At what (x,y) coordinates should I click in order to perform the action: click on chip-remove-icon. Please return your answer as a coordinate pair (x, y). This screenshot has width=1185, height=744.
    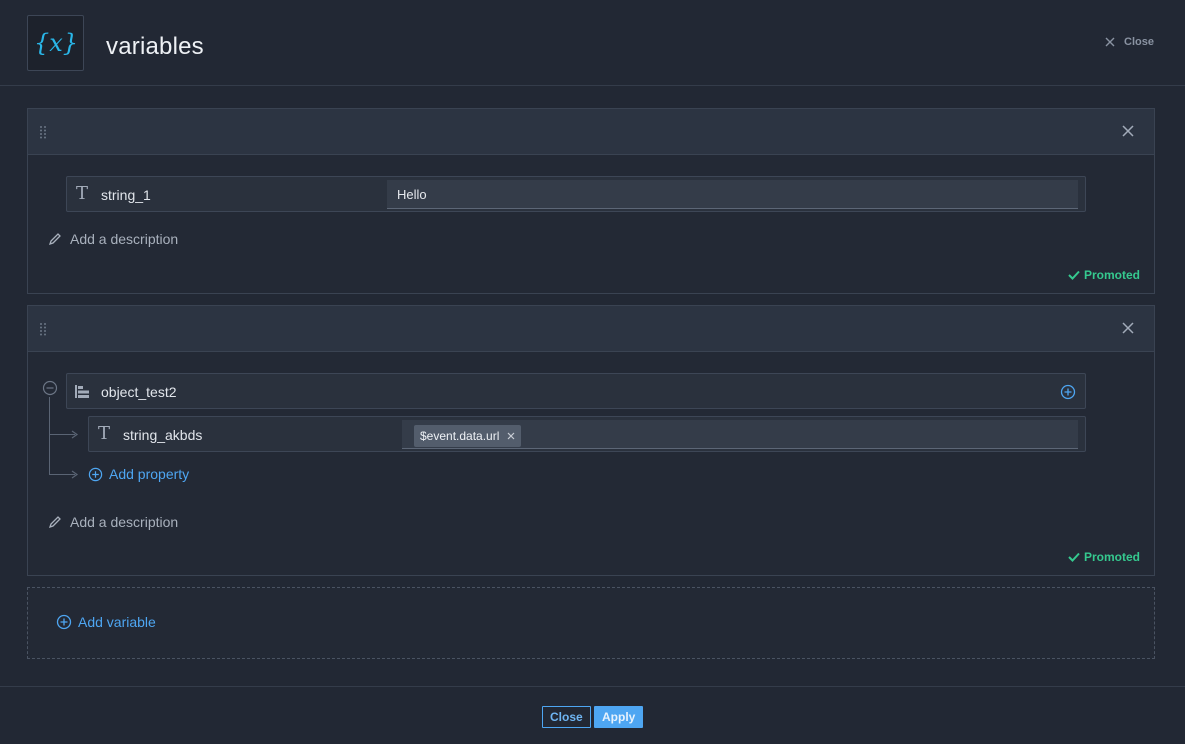
    Looking at the image, I should click on (511, 436).